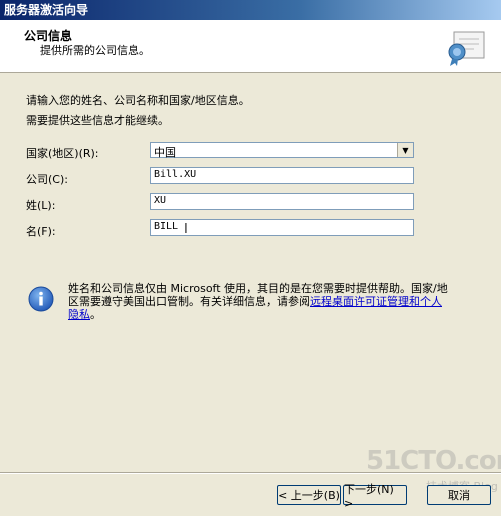 Image resolution: width=501 pixels, height=516 pixels. I want to click on next-button: 下一步(N) >, so click(375, 496).